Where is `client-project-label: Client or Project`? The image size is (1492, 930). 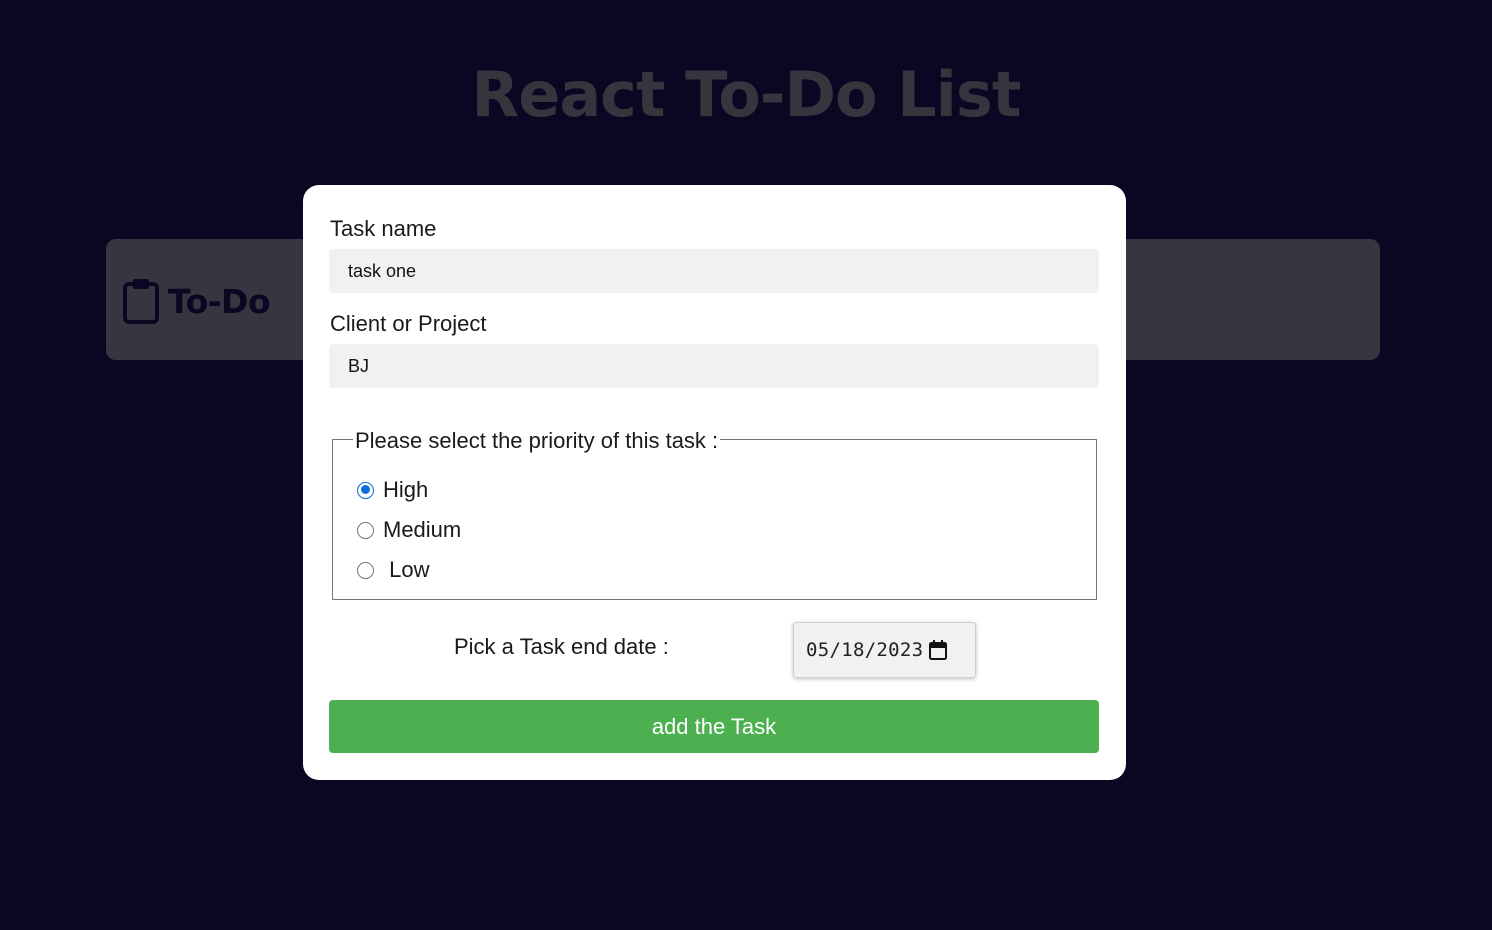
client-project-label: Client or Project is located at coordinates (408, 323).